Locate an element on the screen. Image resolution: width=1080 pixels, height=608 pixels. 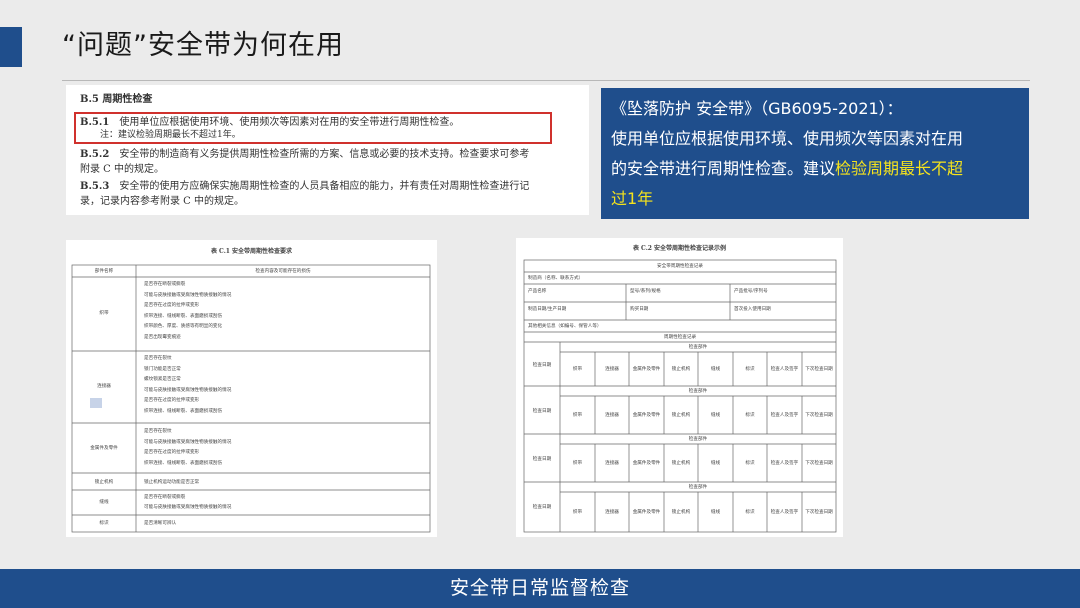
table-c2-info: 购买日期 is located at coordinates (639, 309).